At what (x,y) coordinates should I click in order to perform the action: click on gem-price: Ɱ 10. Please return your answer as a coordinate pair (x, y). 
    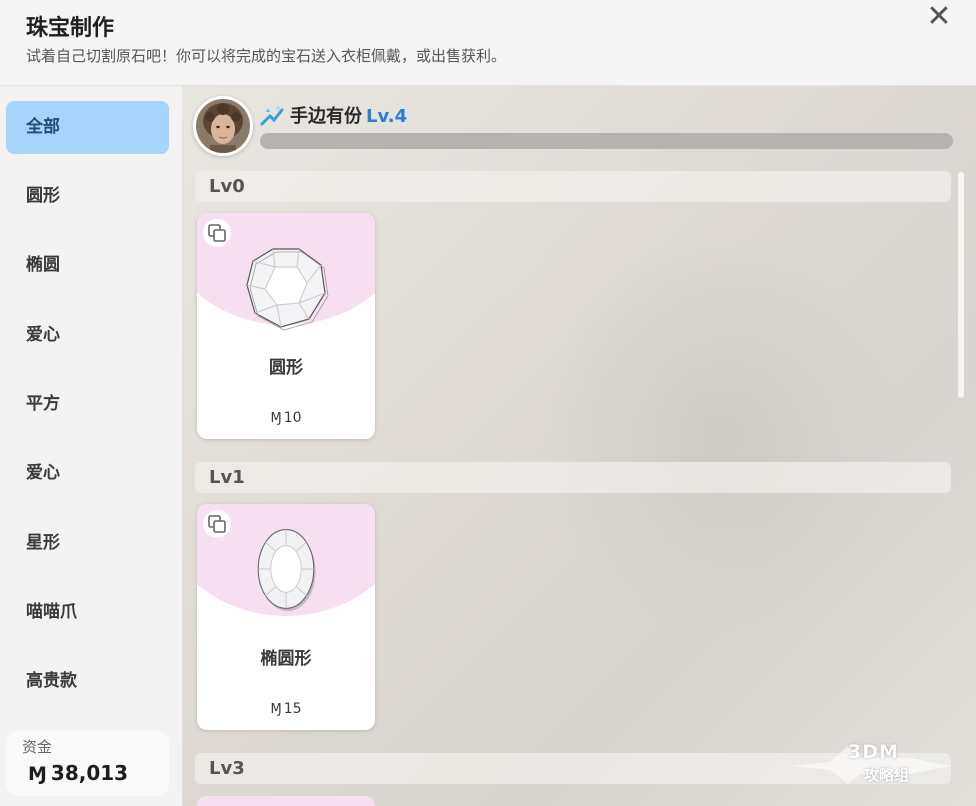
    Looking at the image, I should click on (286, 418).